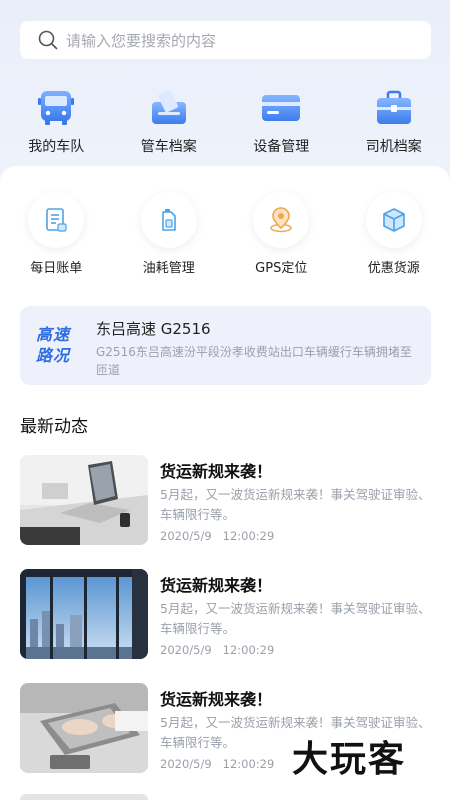 The image size is (450, 800). I want to click on menu-item-driver-archive: 司机档案, so click(394, 122).